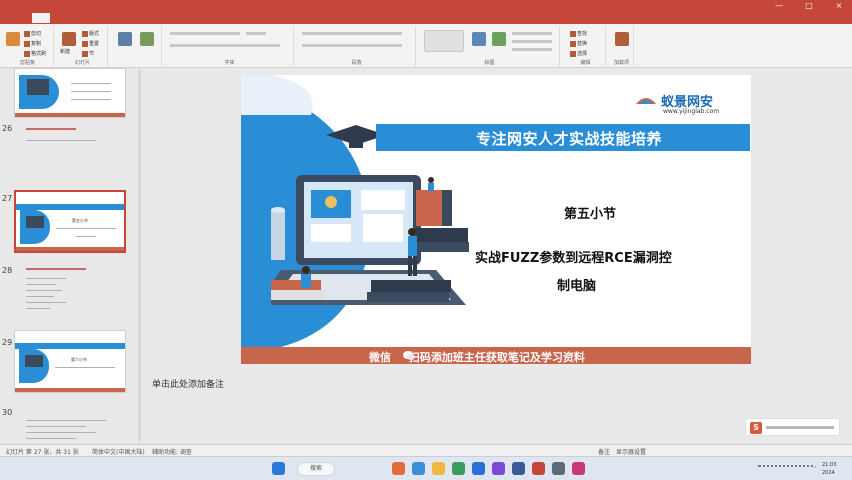 The image size is (852, 480). What do you see at coordinates (578, 43) in the screenshot?
I see `replace-button: 替换` at bounding box center [578, 43].